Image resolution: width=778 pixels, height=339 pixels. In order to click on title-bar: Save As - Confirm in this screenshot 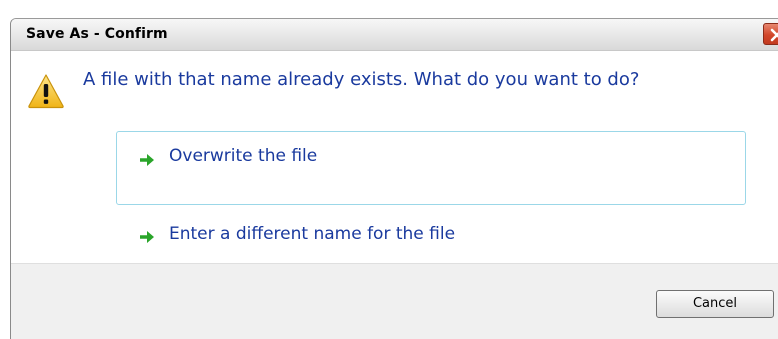, I will do `click(394, 35)`.